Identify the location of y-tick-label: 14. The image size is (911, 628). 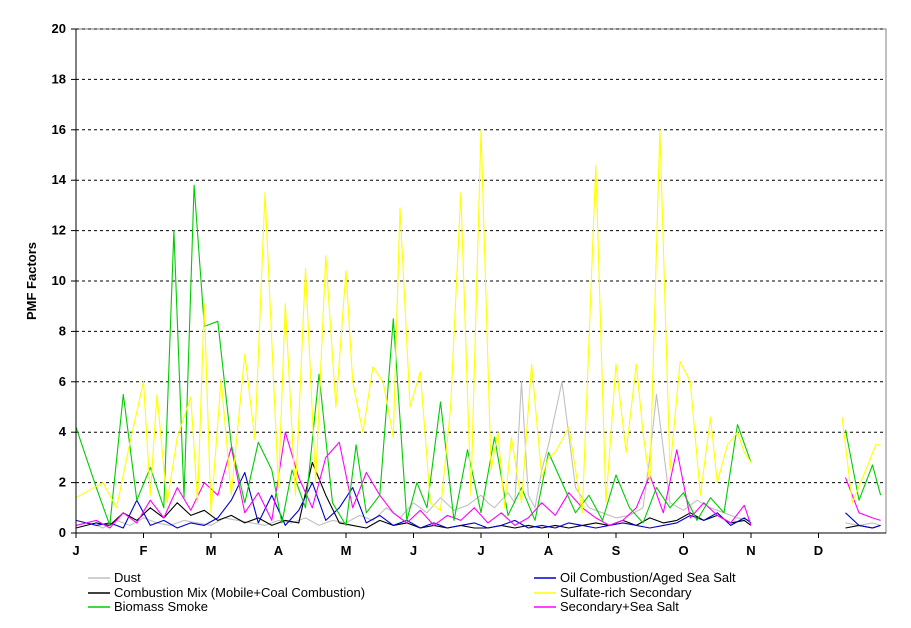
(59, 179).